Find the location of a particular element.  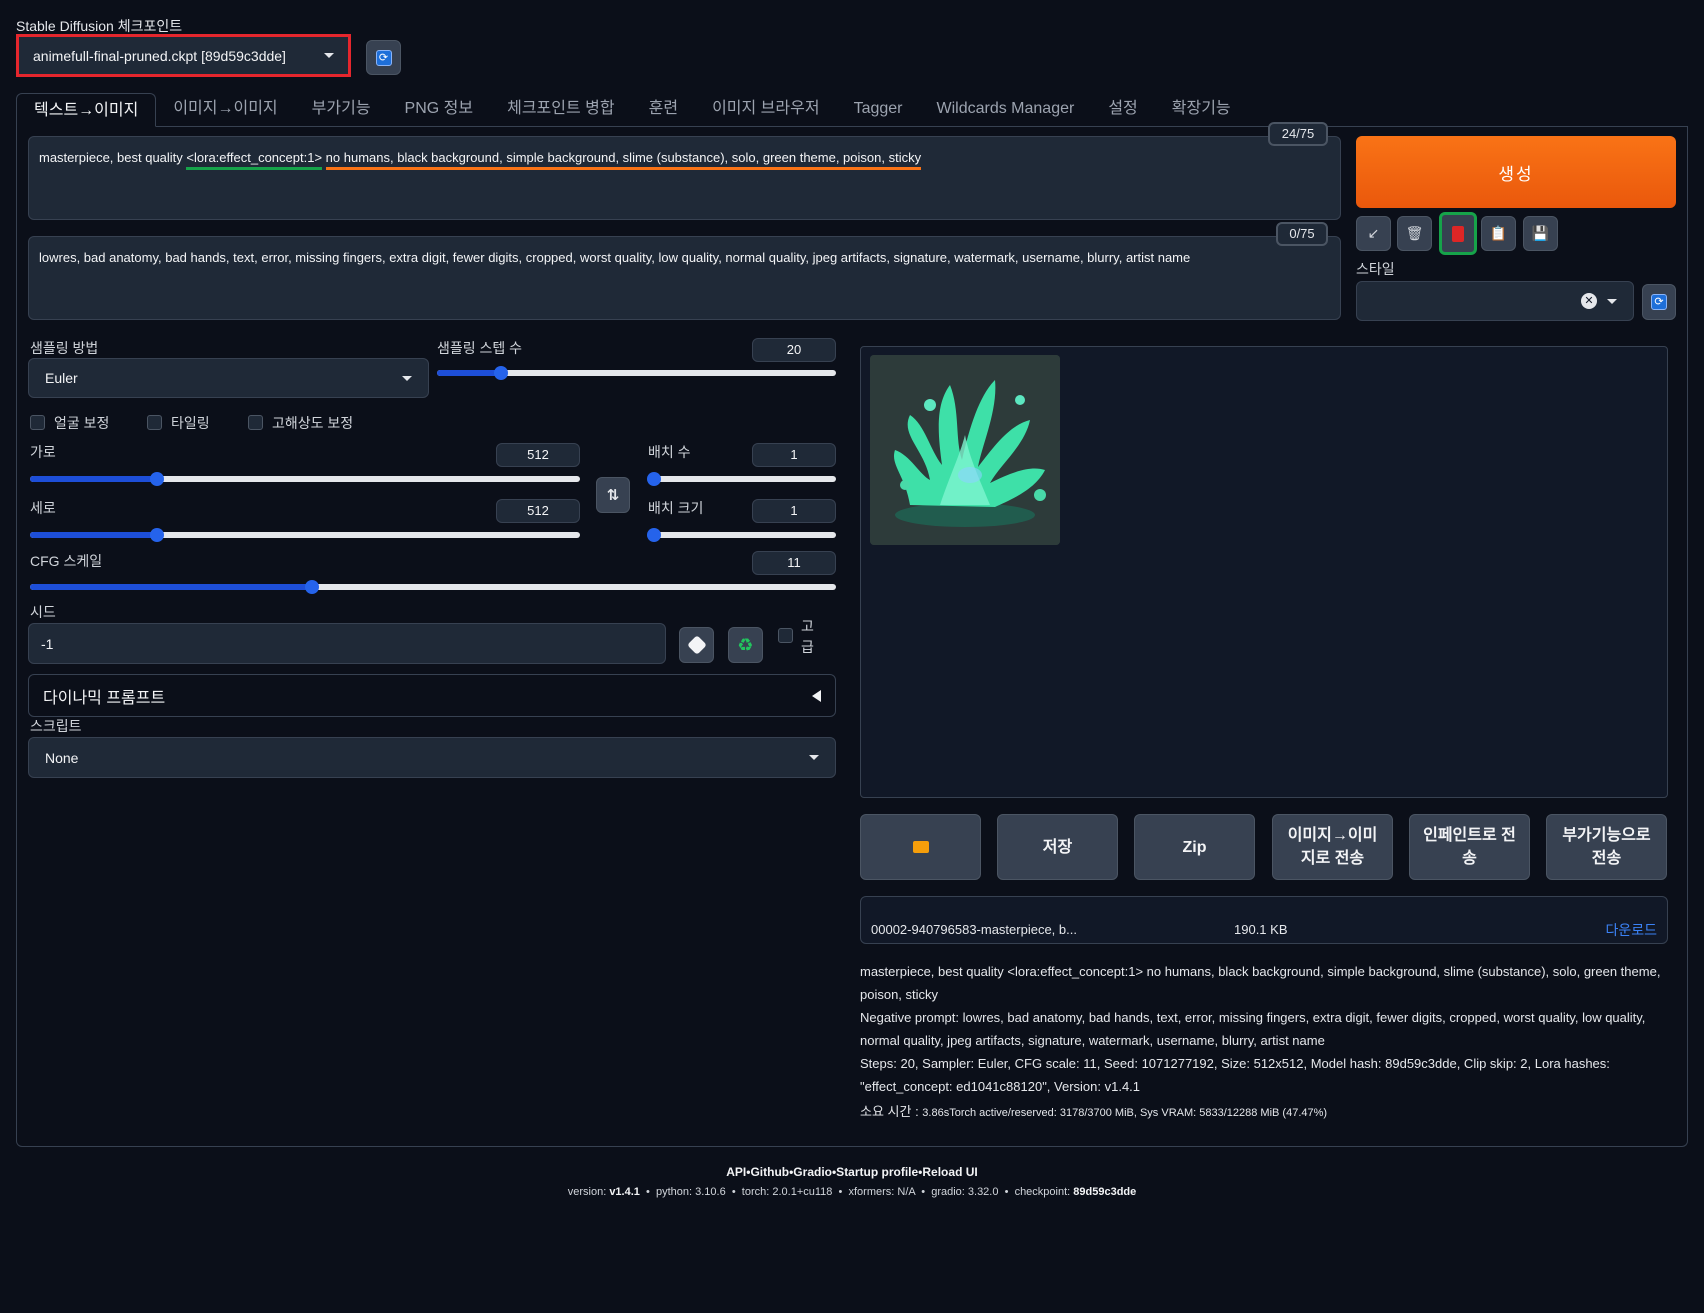

read-params-button: ↙ is located at coordinates (1373, 233).